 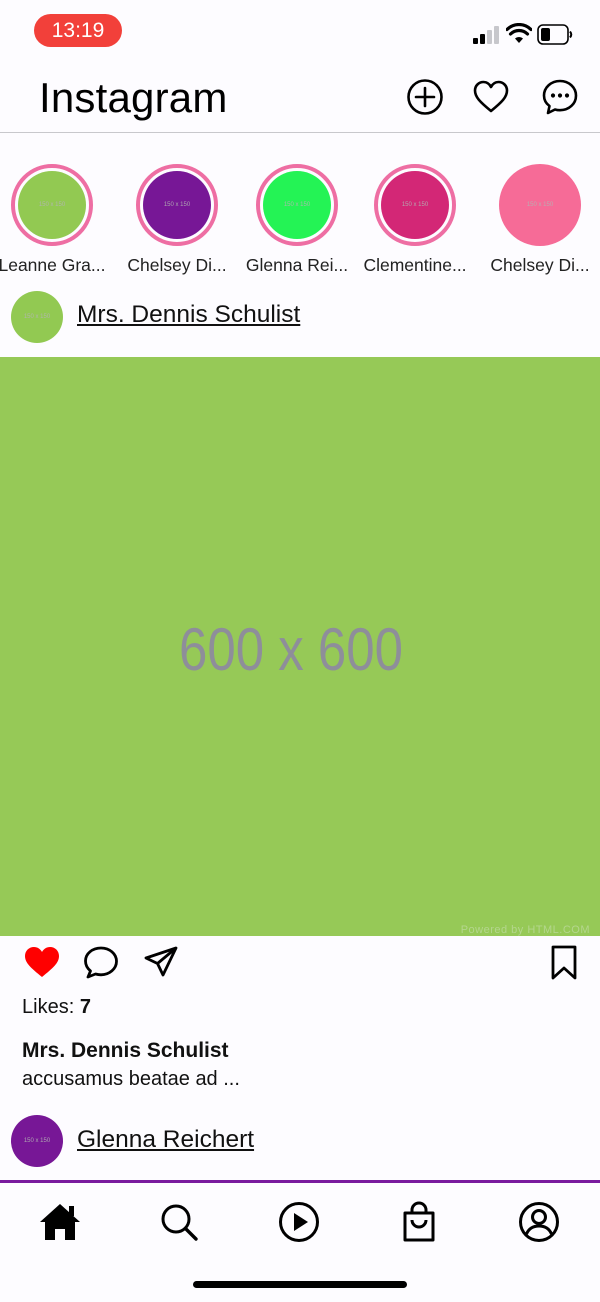 I want to click on next-post-header: 150 x 150 Glenna Reichert, so click(x=300, y=1145).